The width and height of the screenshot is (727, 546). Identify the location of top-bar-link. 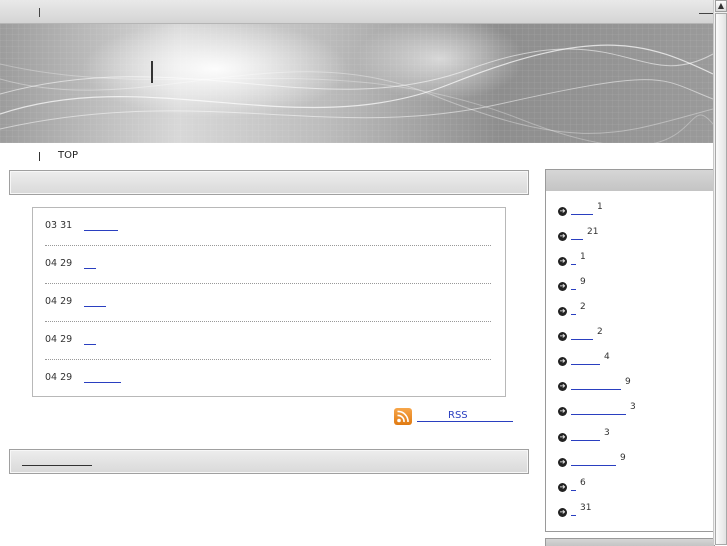
(706, 13).